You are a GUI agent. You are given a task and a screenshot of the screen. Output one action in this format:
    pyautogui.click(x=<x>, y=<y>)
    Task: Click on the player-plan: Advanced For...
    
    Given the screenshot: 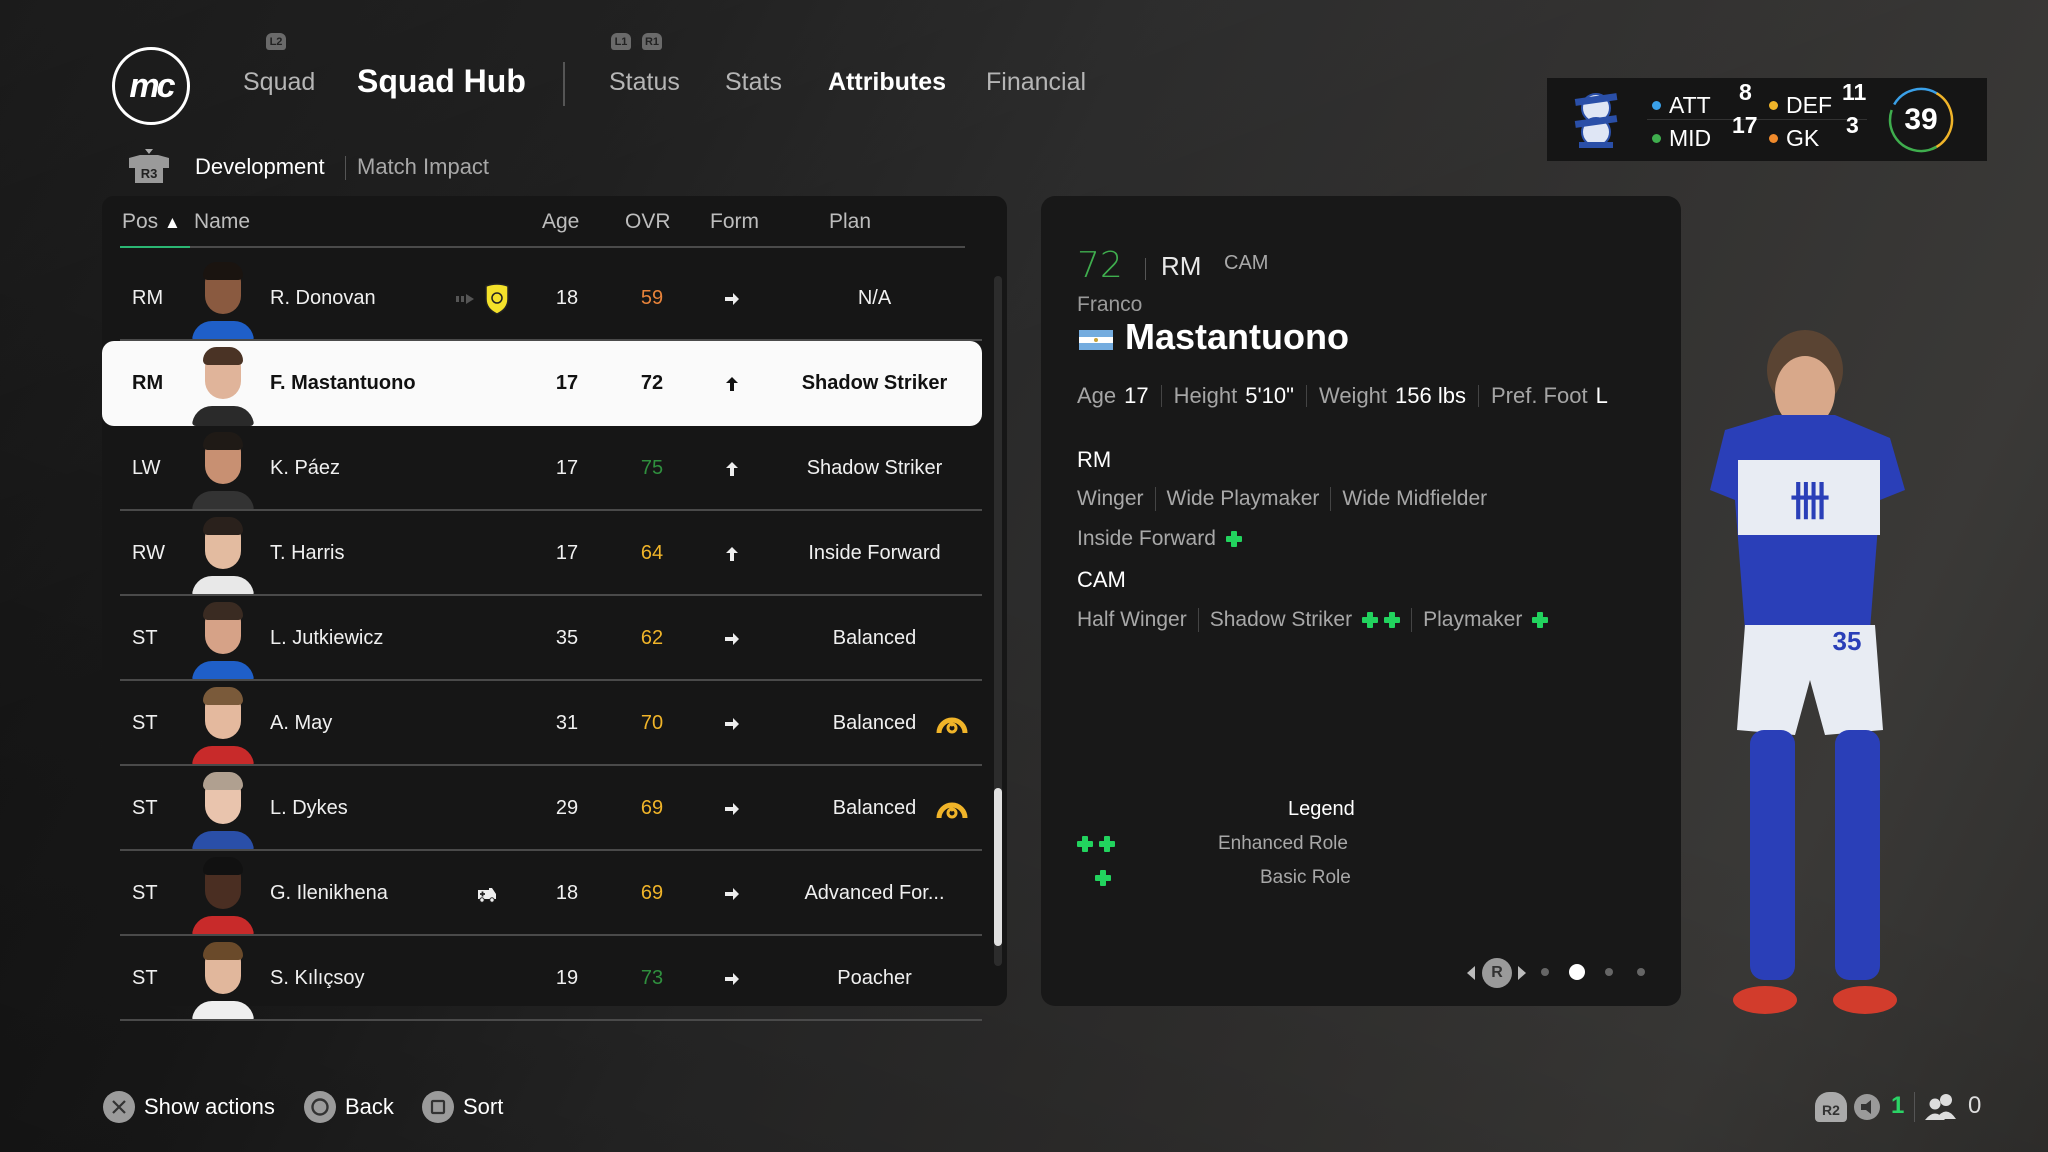 What is the action you would take?
    pyautogui.click(x=874, y=893)
    